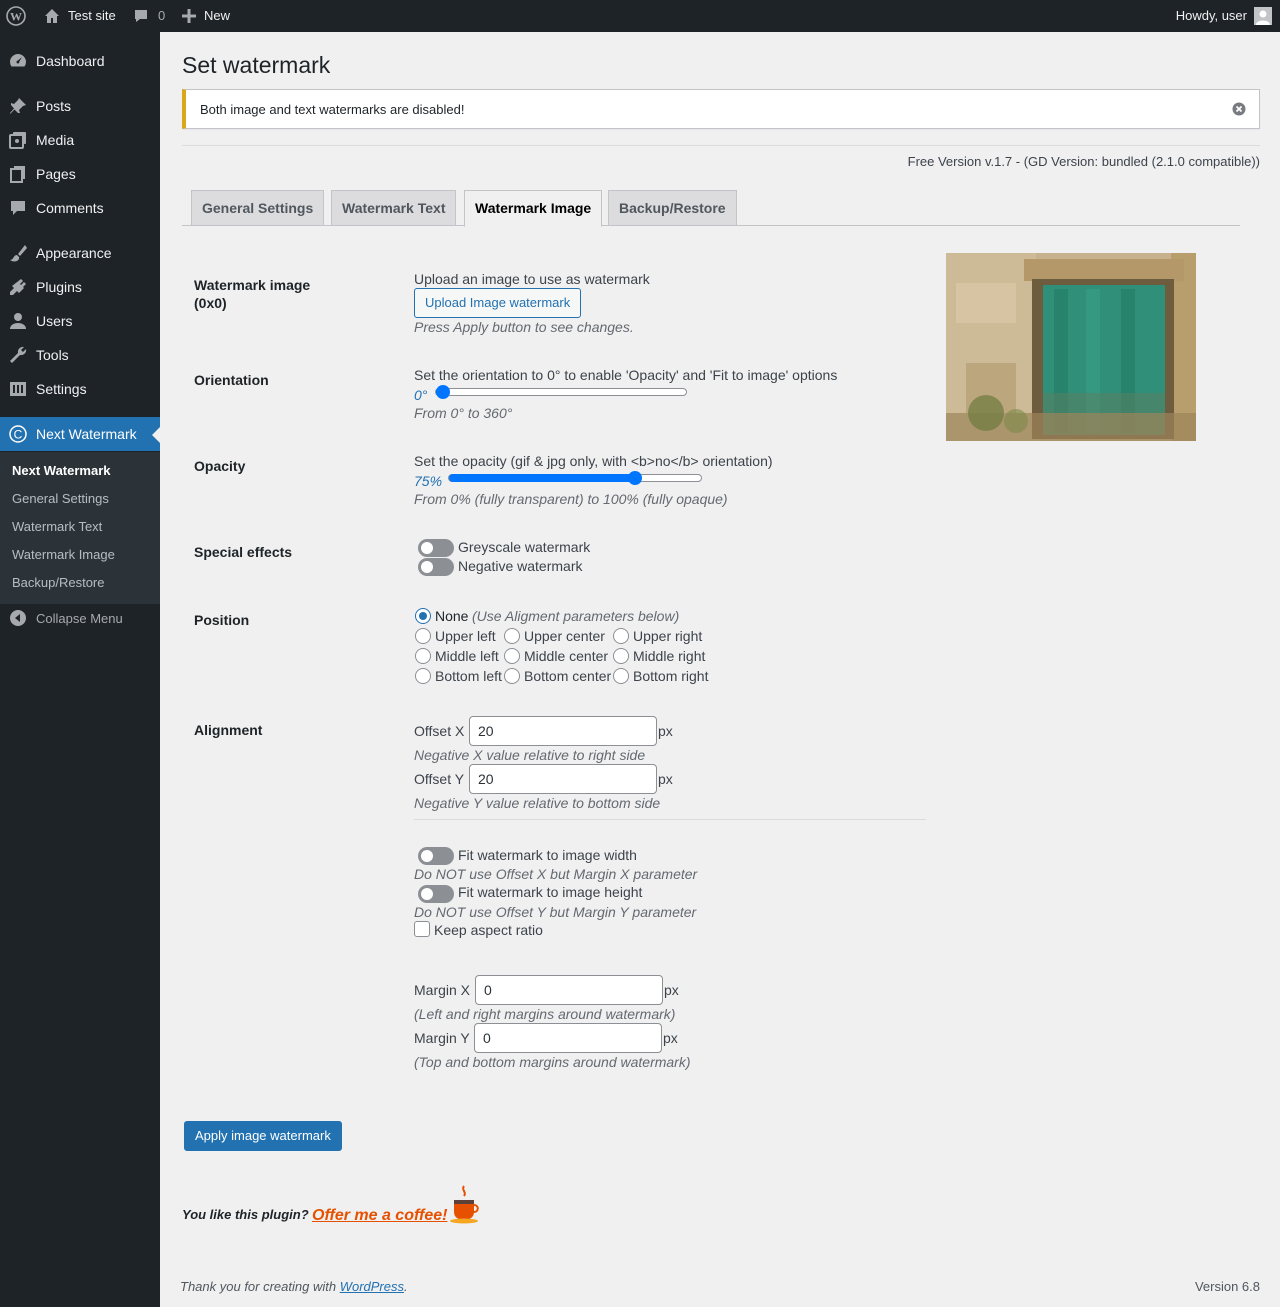 The image size is (1280, 1307). Describe the element at coordinates (665, 731) in the screenshot. I see `offset-x-unit: px` at that location.